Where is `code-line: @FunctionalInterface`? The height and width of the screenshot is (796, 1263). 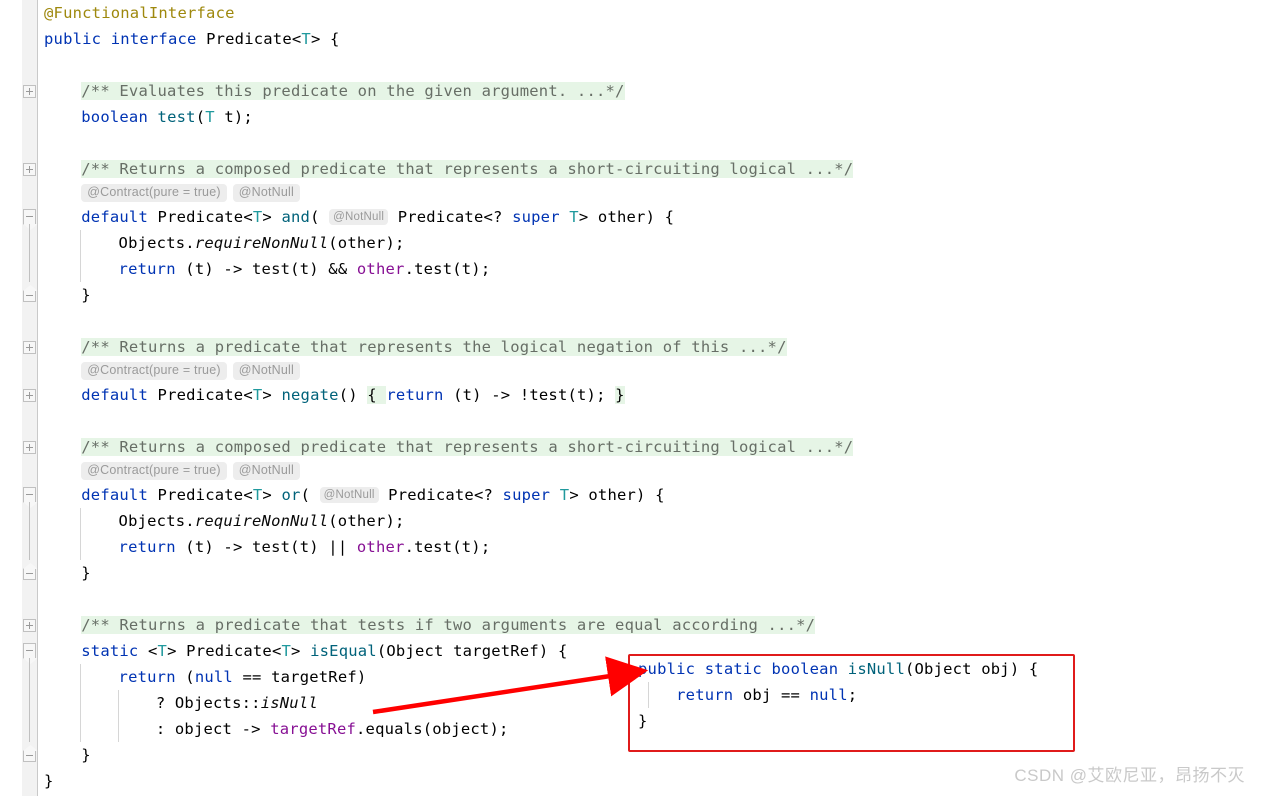
code-line: @FunctionalInterface is located at coordinates (117, 13).